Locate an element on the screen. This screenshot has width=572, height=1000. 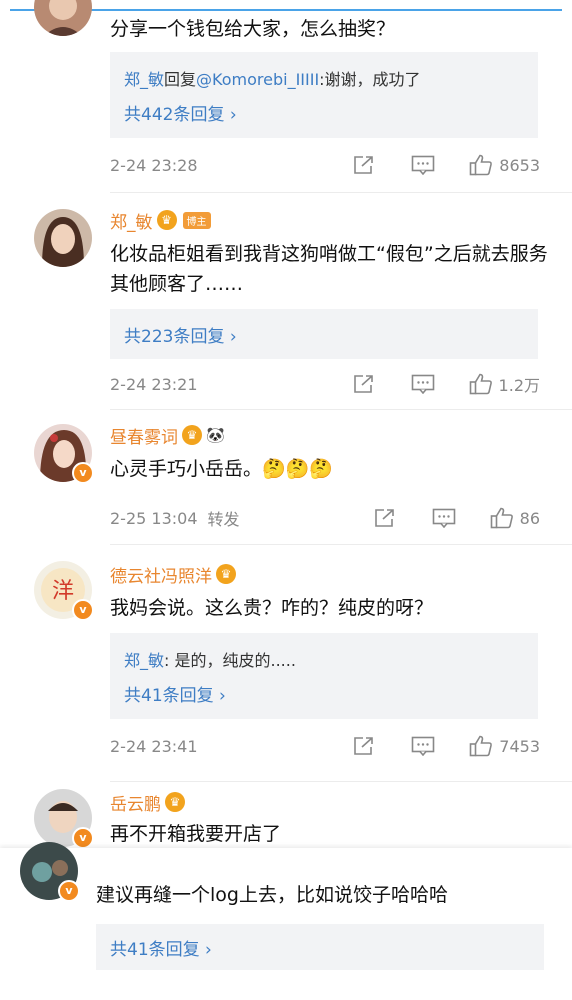
comment-author: 昼春雾词 is located at coordinates (144, 435).